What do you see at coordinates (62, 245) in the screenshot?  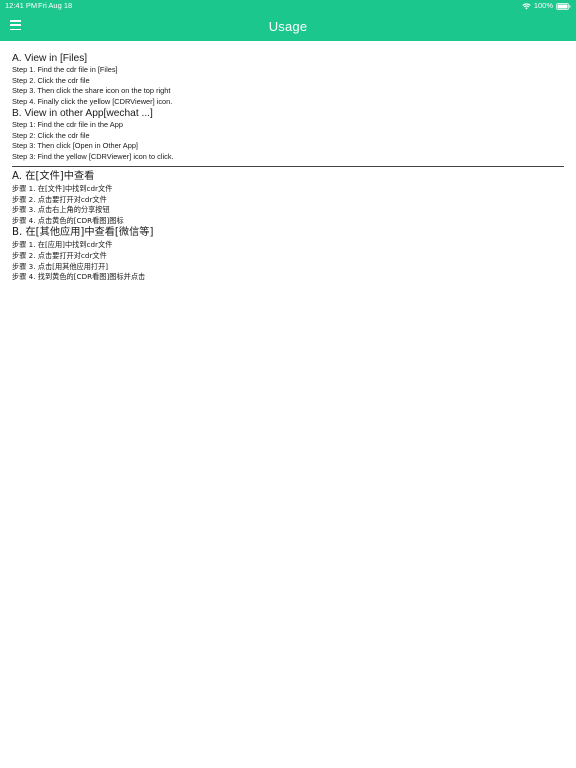 I see `step-line: 步骤 1. 在[应用]中找到cdr文件` at bounding box center [62, 245].